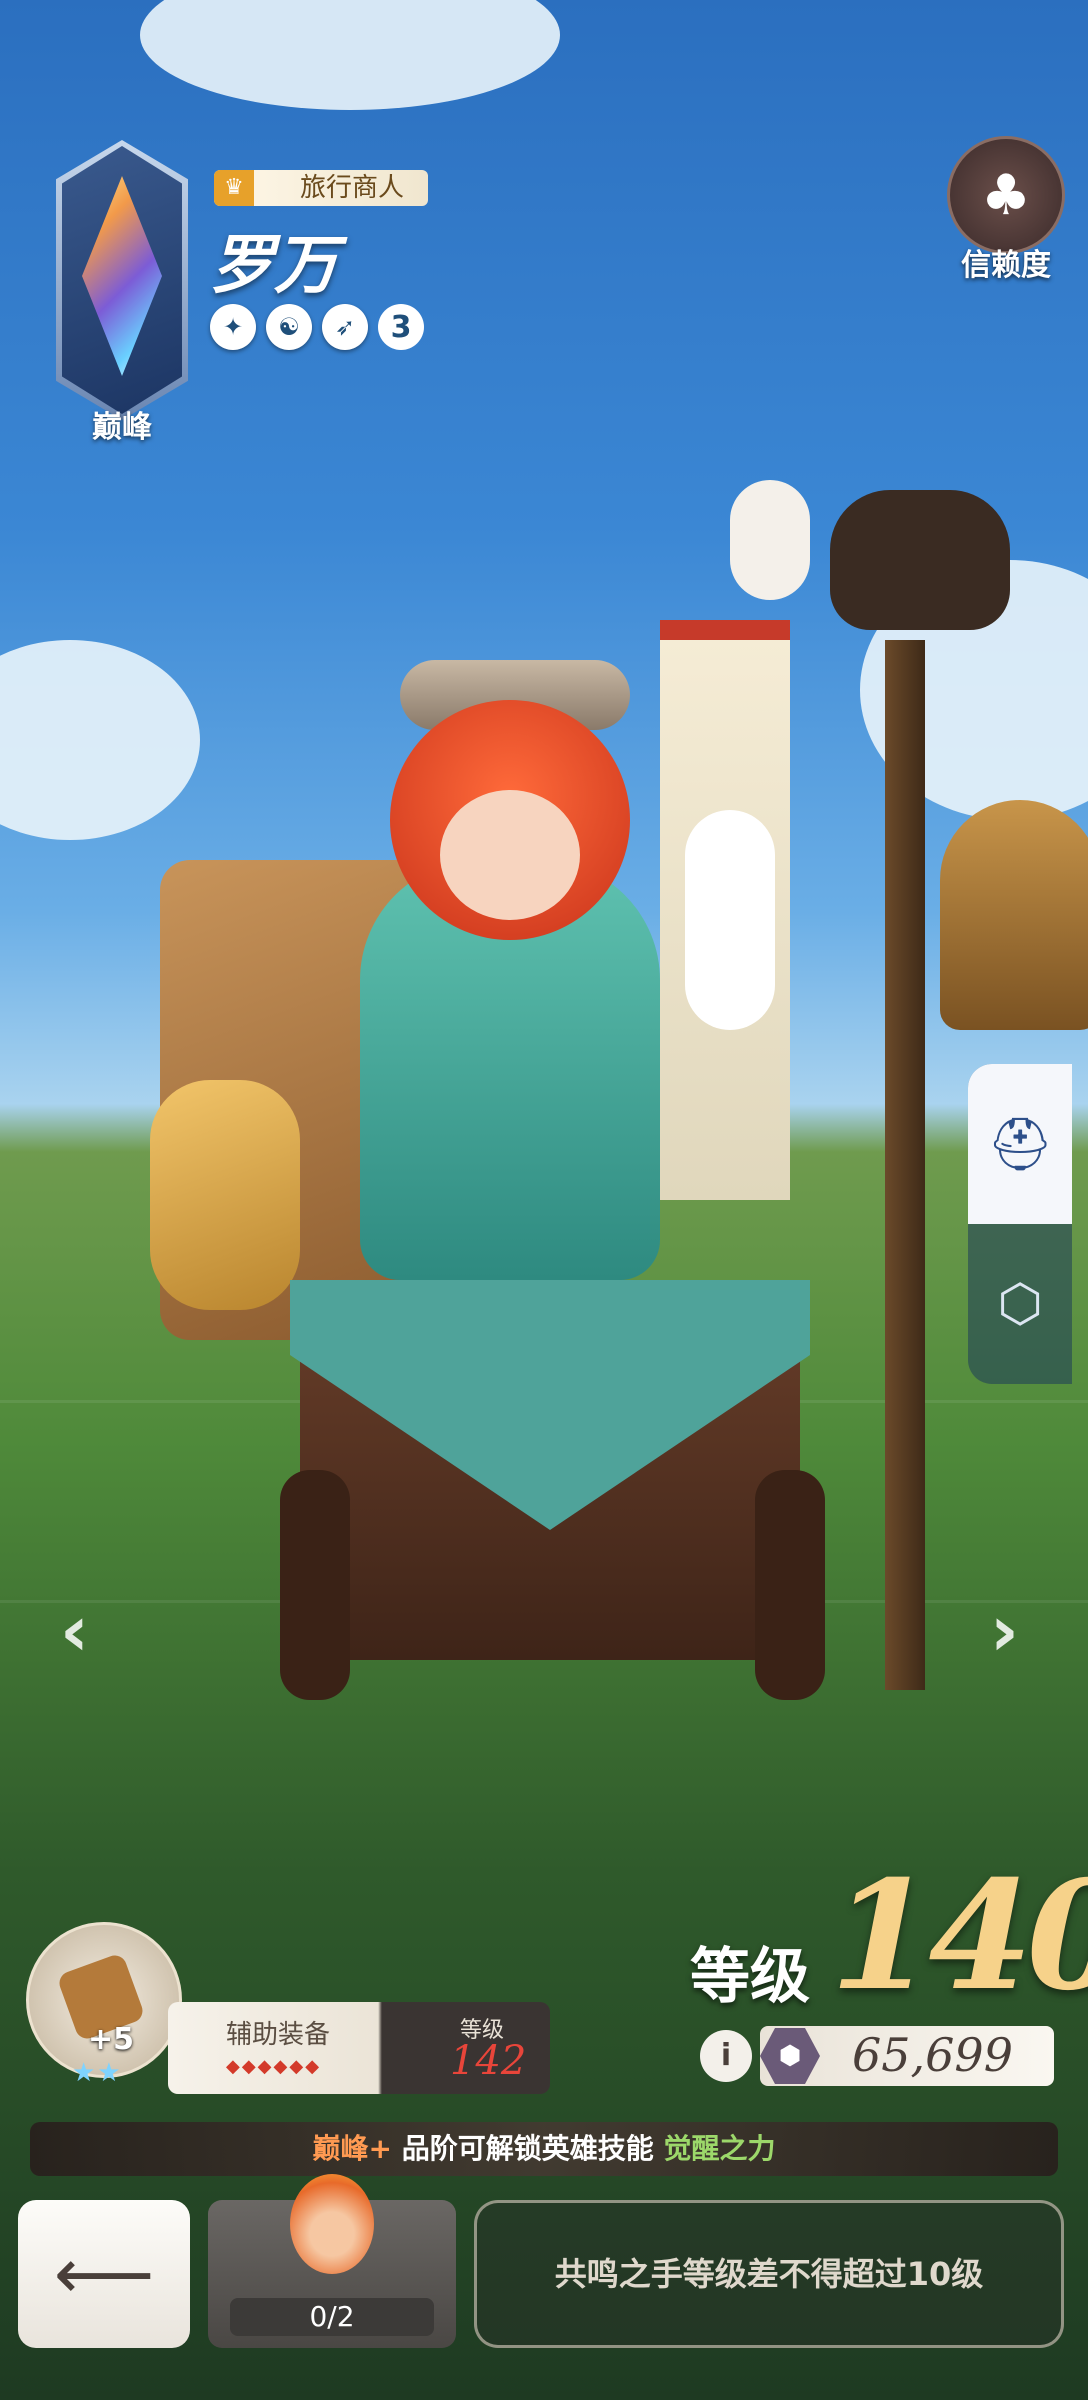 This screenshot has height=2400, width=1088. I want to click on hero-title-badge: ♛ 旅行商人, so click(321, 188).